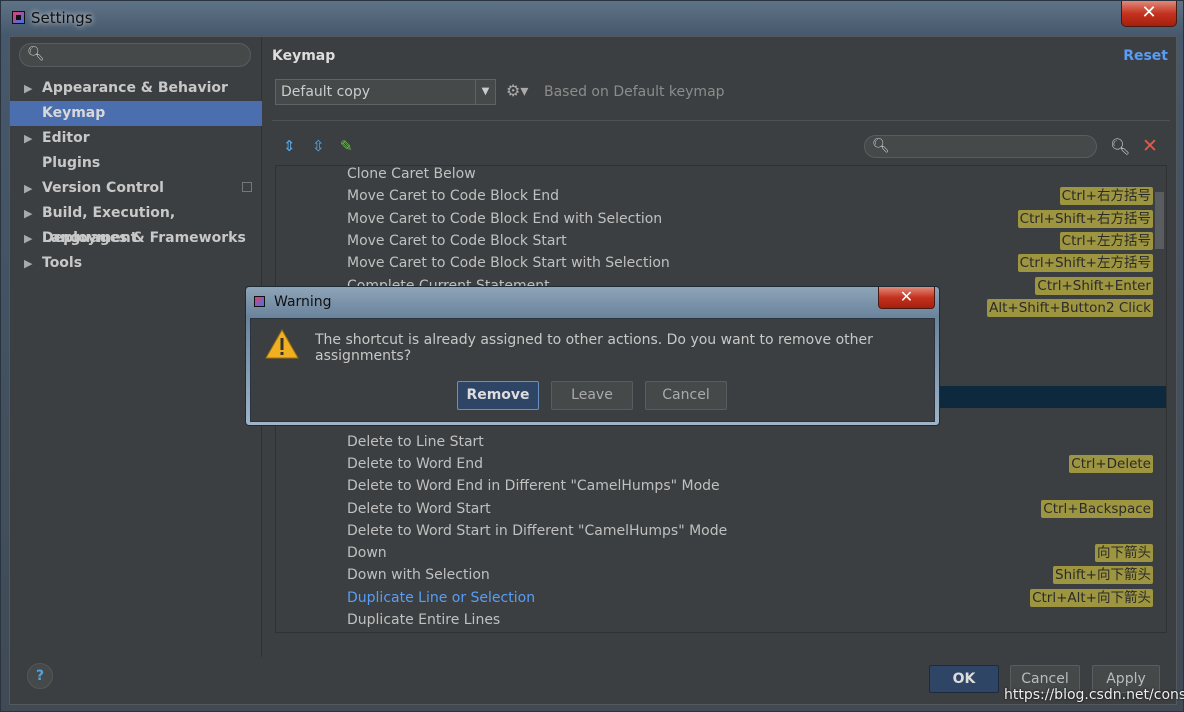 The height and width of the screenshot is (712, 1184). I want to click on sidebar-item-keymap: Keymap, so click(136, 113).